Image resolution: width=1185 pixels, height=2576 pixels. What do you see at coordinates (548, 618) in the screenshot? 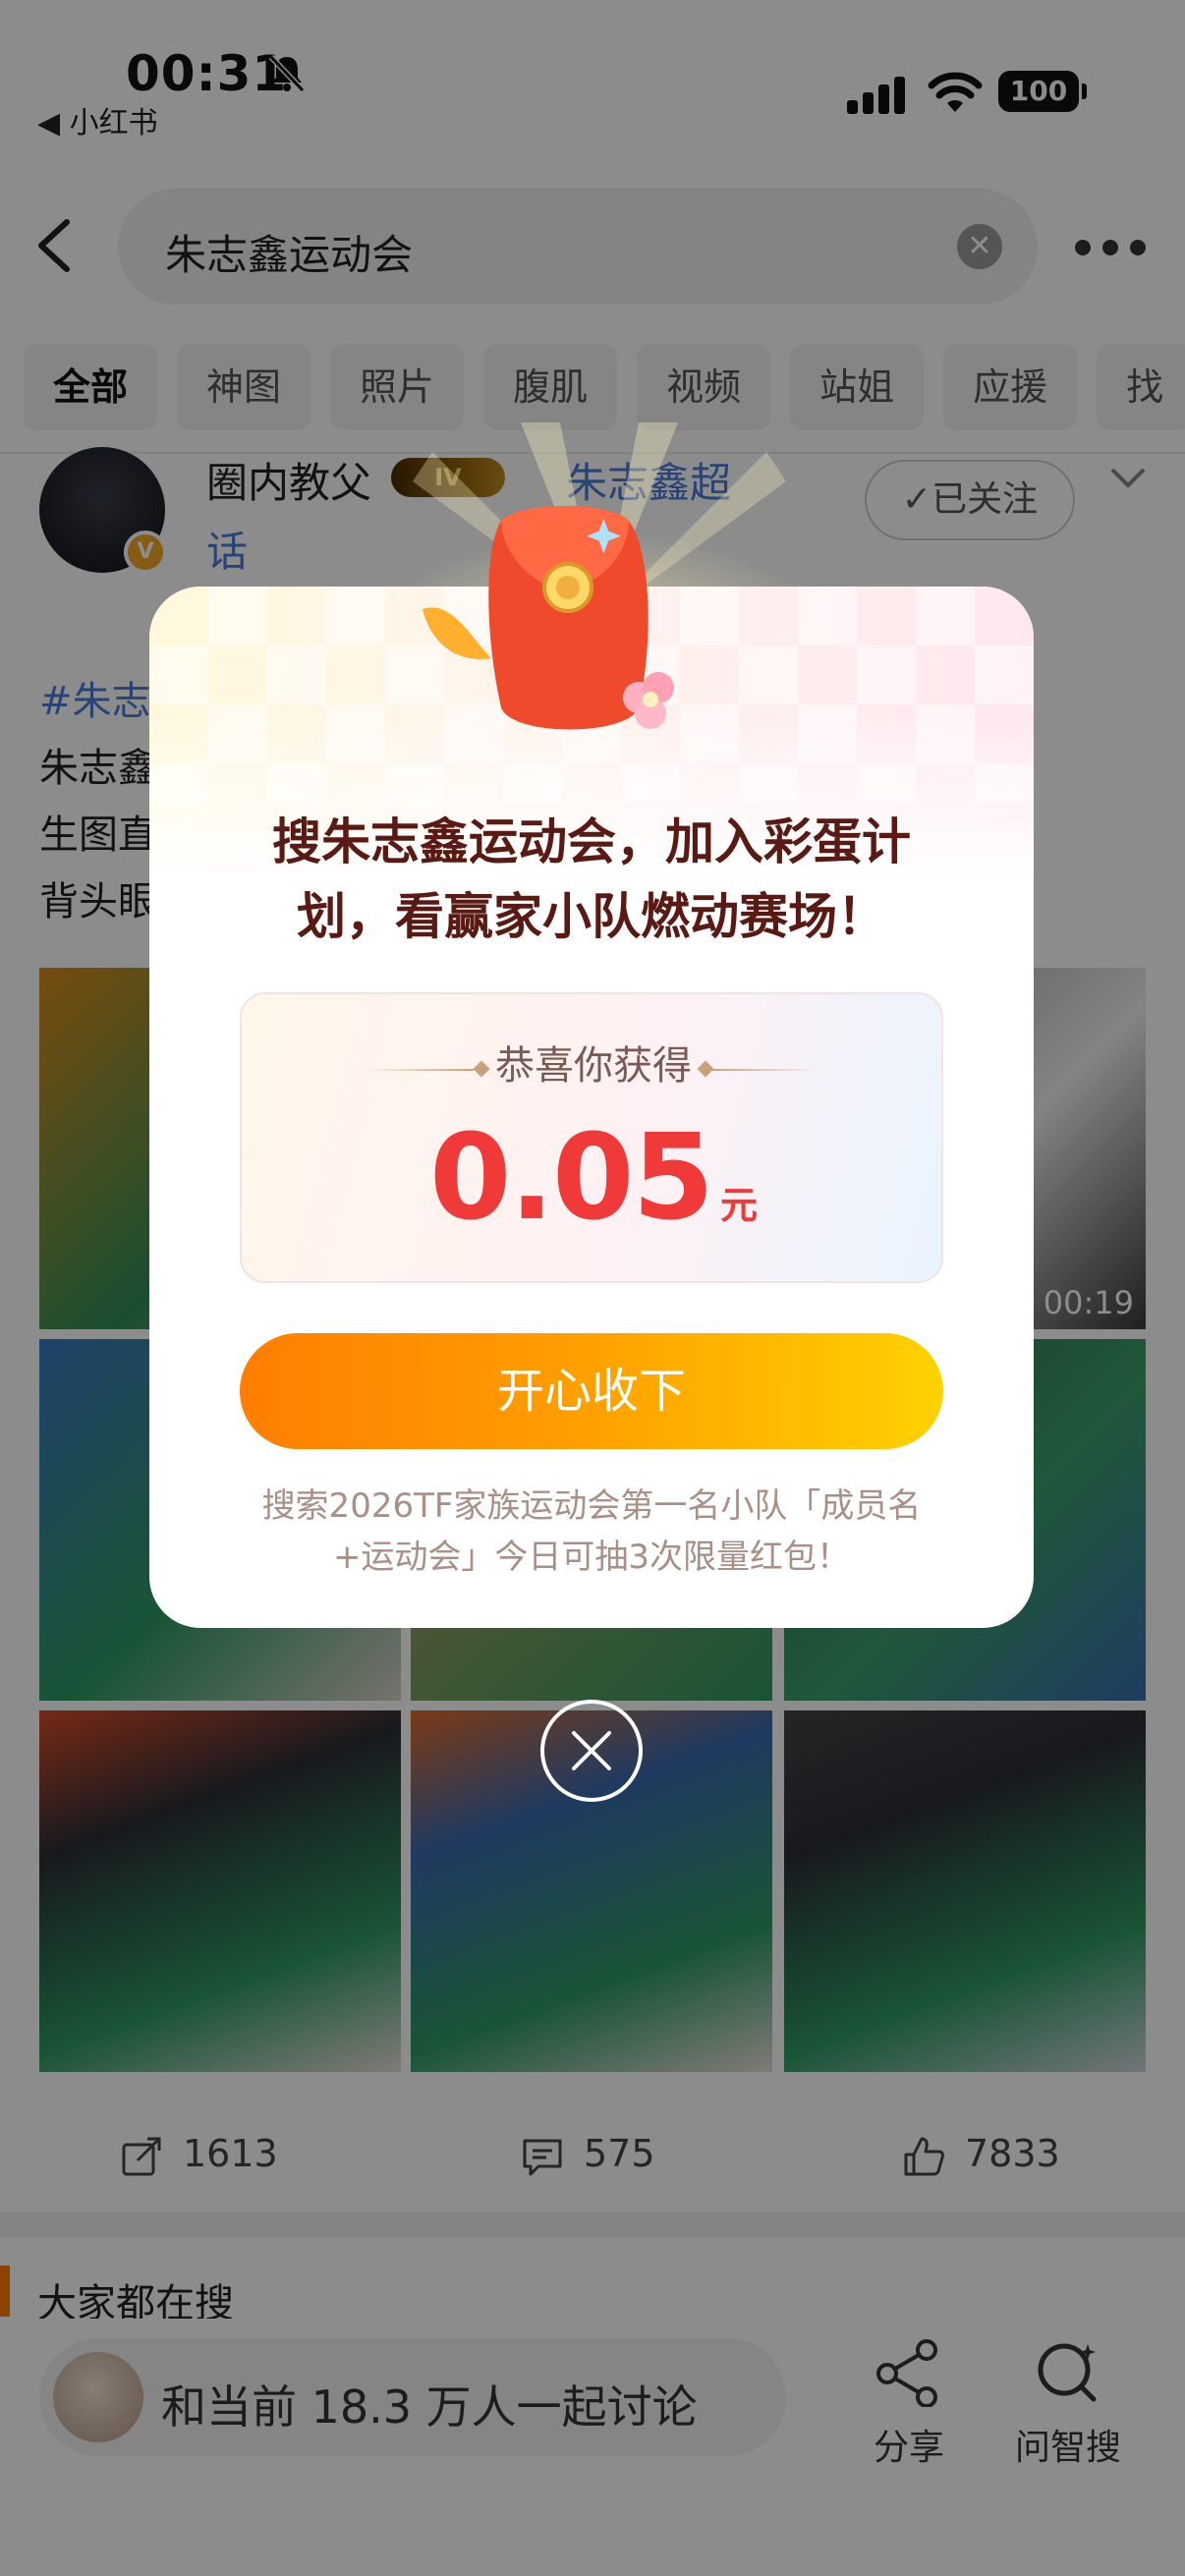
I see `red-envelope-icon` at bounding box center [548, 618].